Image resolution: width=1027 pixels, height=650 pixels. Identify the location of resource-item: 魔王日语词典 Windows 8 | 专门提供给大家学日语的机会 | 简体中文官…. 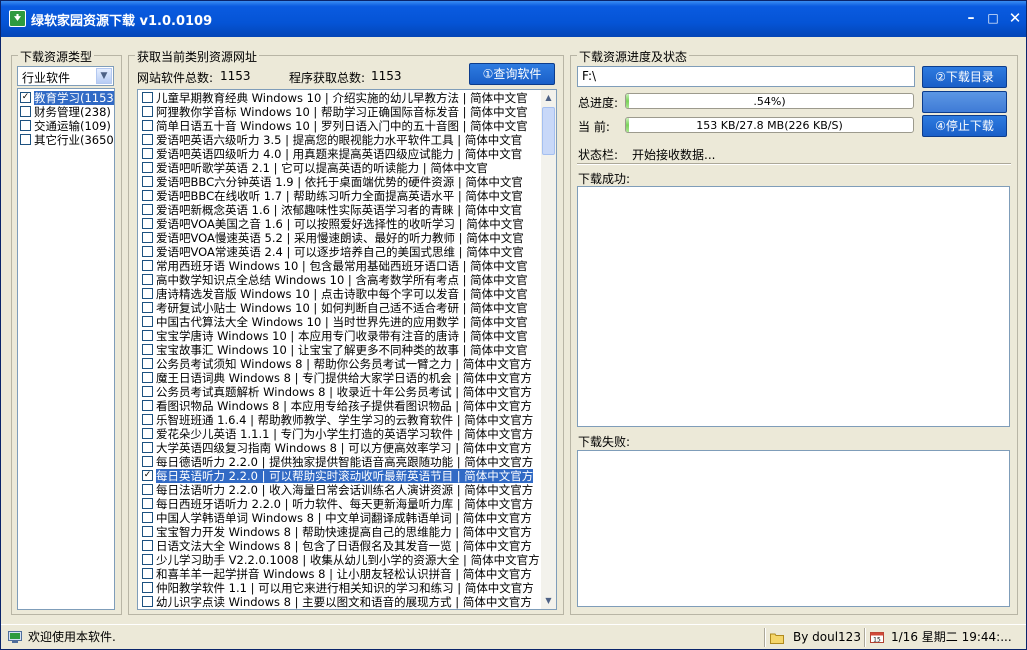
(339, 378).